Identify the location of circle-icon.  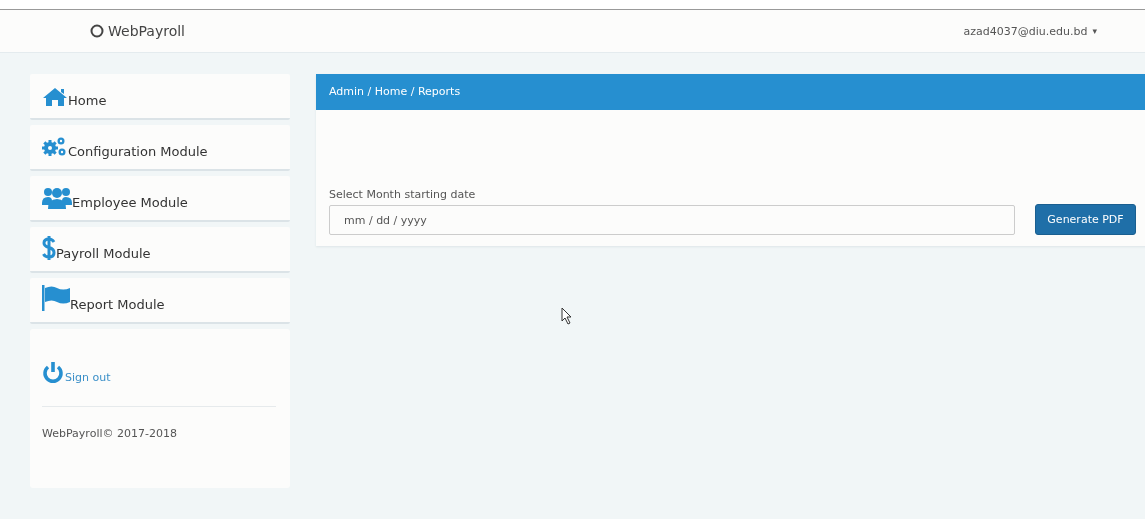
(97, 31).